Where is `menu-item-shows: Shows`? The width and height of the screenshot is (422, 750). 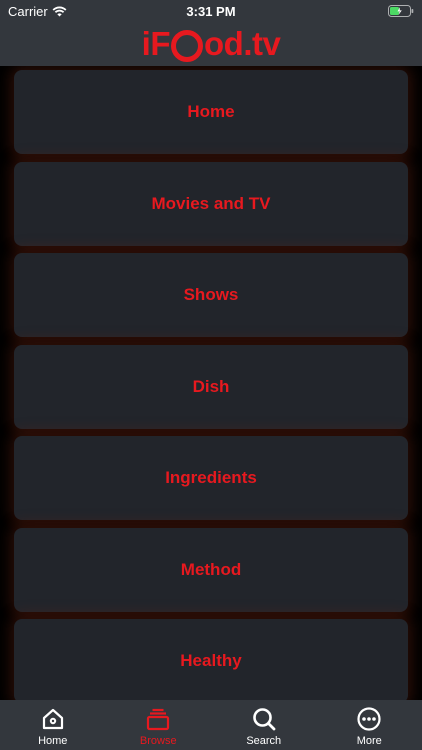
menu-item-shows: Shows is located at coordinates (211, 295).